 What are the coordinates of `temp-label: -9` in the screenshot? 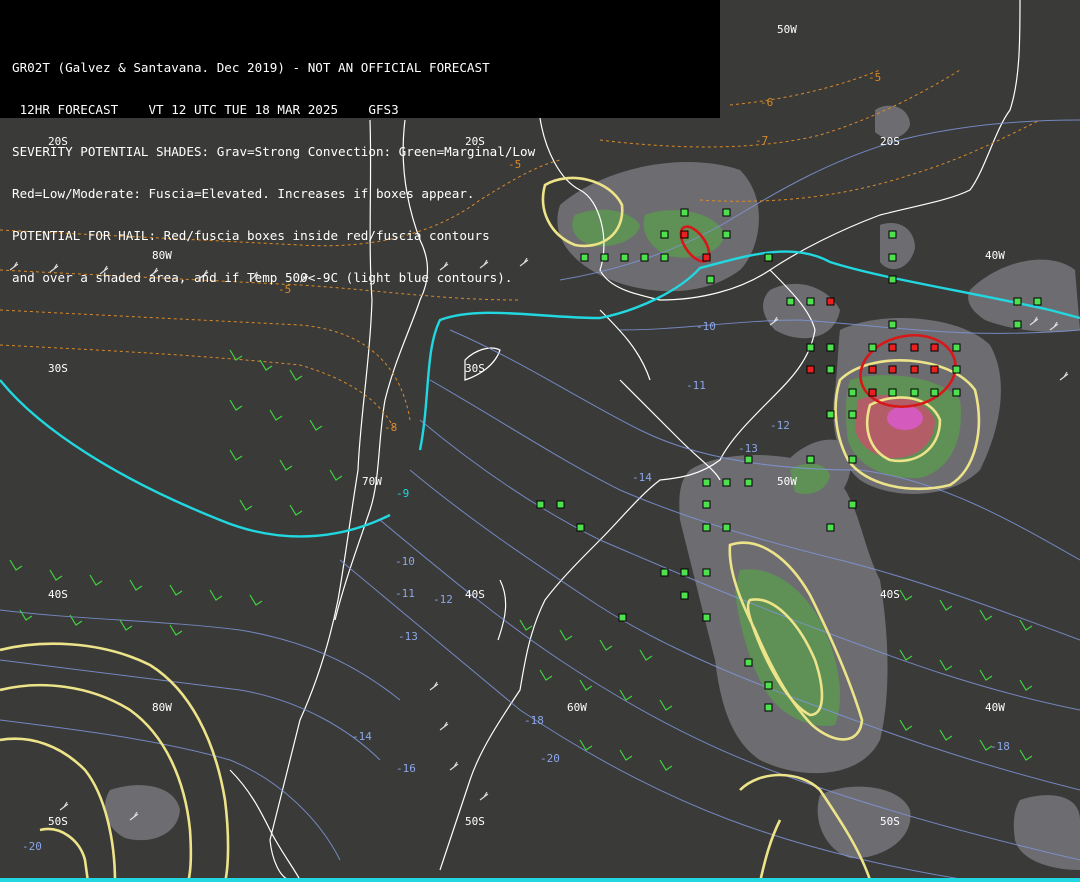 It's located at (402, 493).